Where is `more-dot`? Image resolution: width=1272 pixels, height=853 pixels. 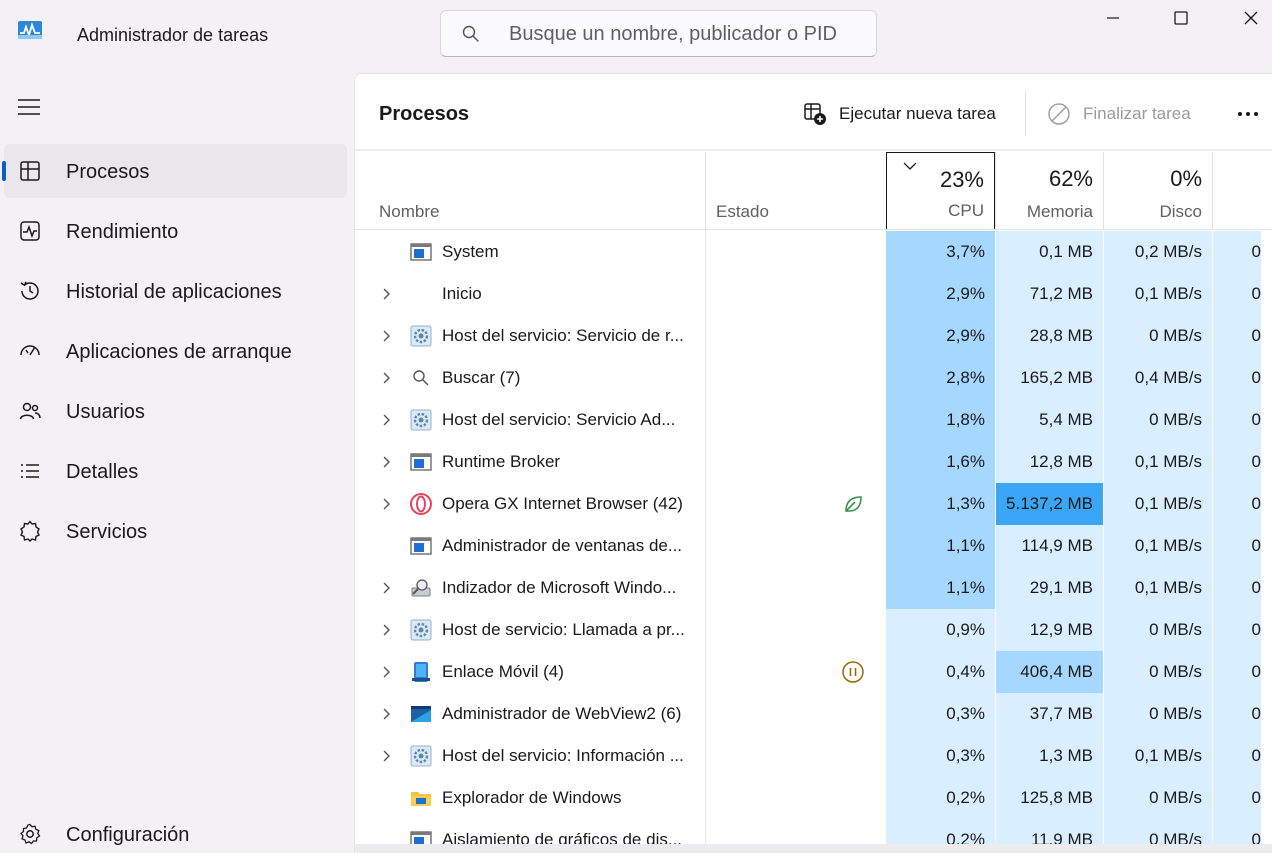
more-dot is located at coordinates (1256, 114).